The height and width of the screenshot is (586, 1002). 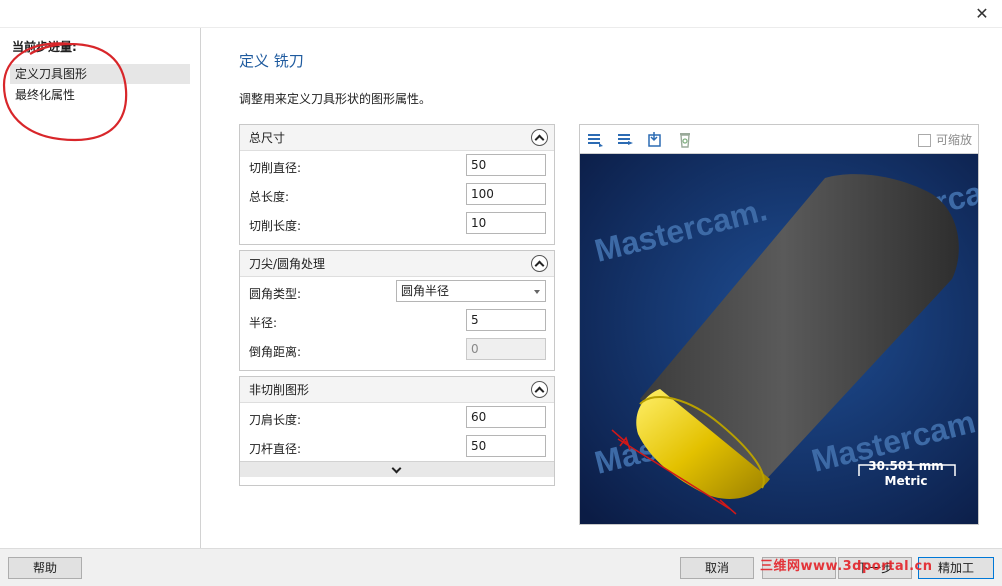 What do you see at coordinates (655, 139) in the screenshot?
I see `export-icon` at bounding box center [655, 139].